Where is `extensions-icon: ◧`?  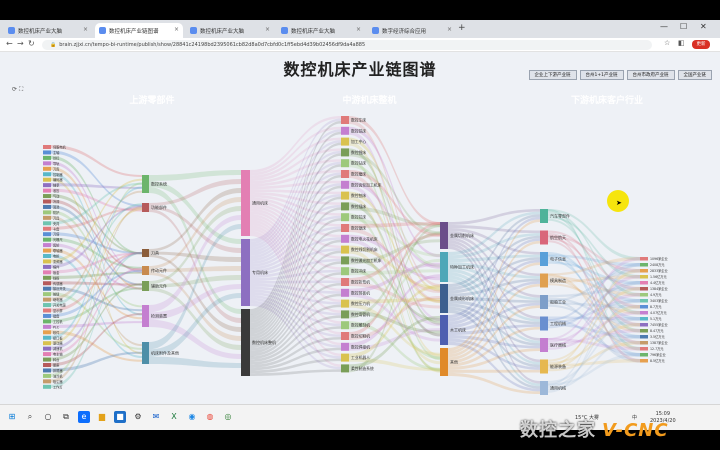 extensions-icon: ◧ is located at coordinates (681, 43).